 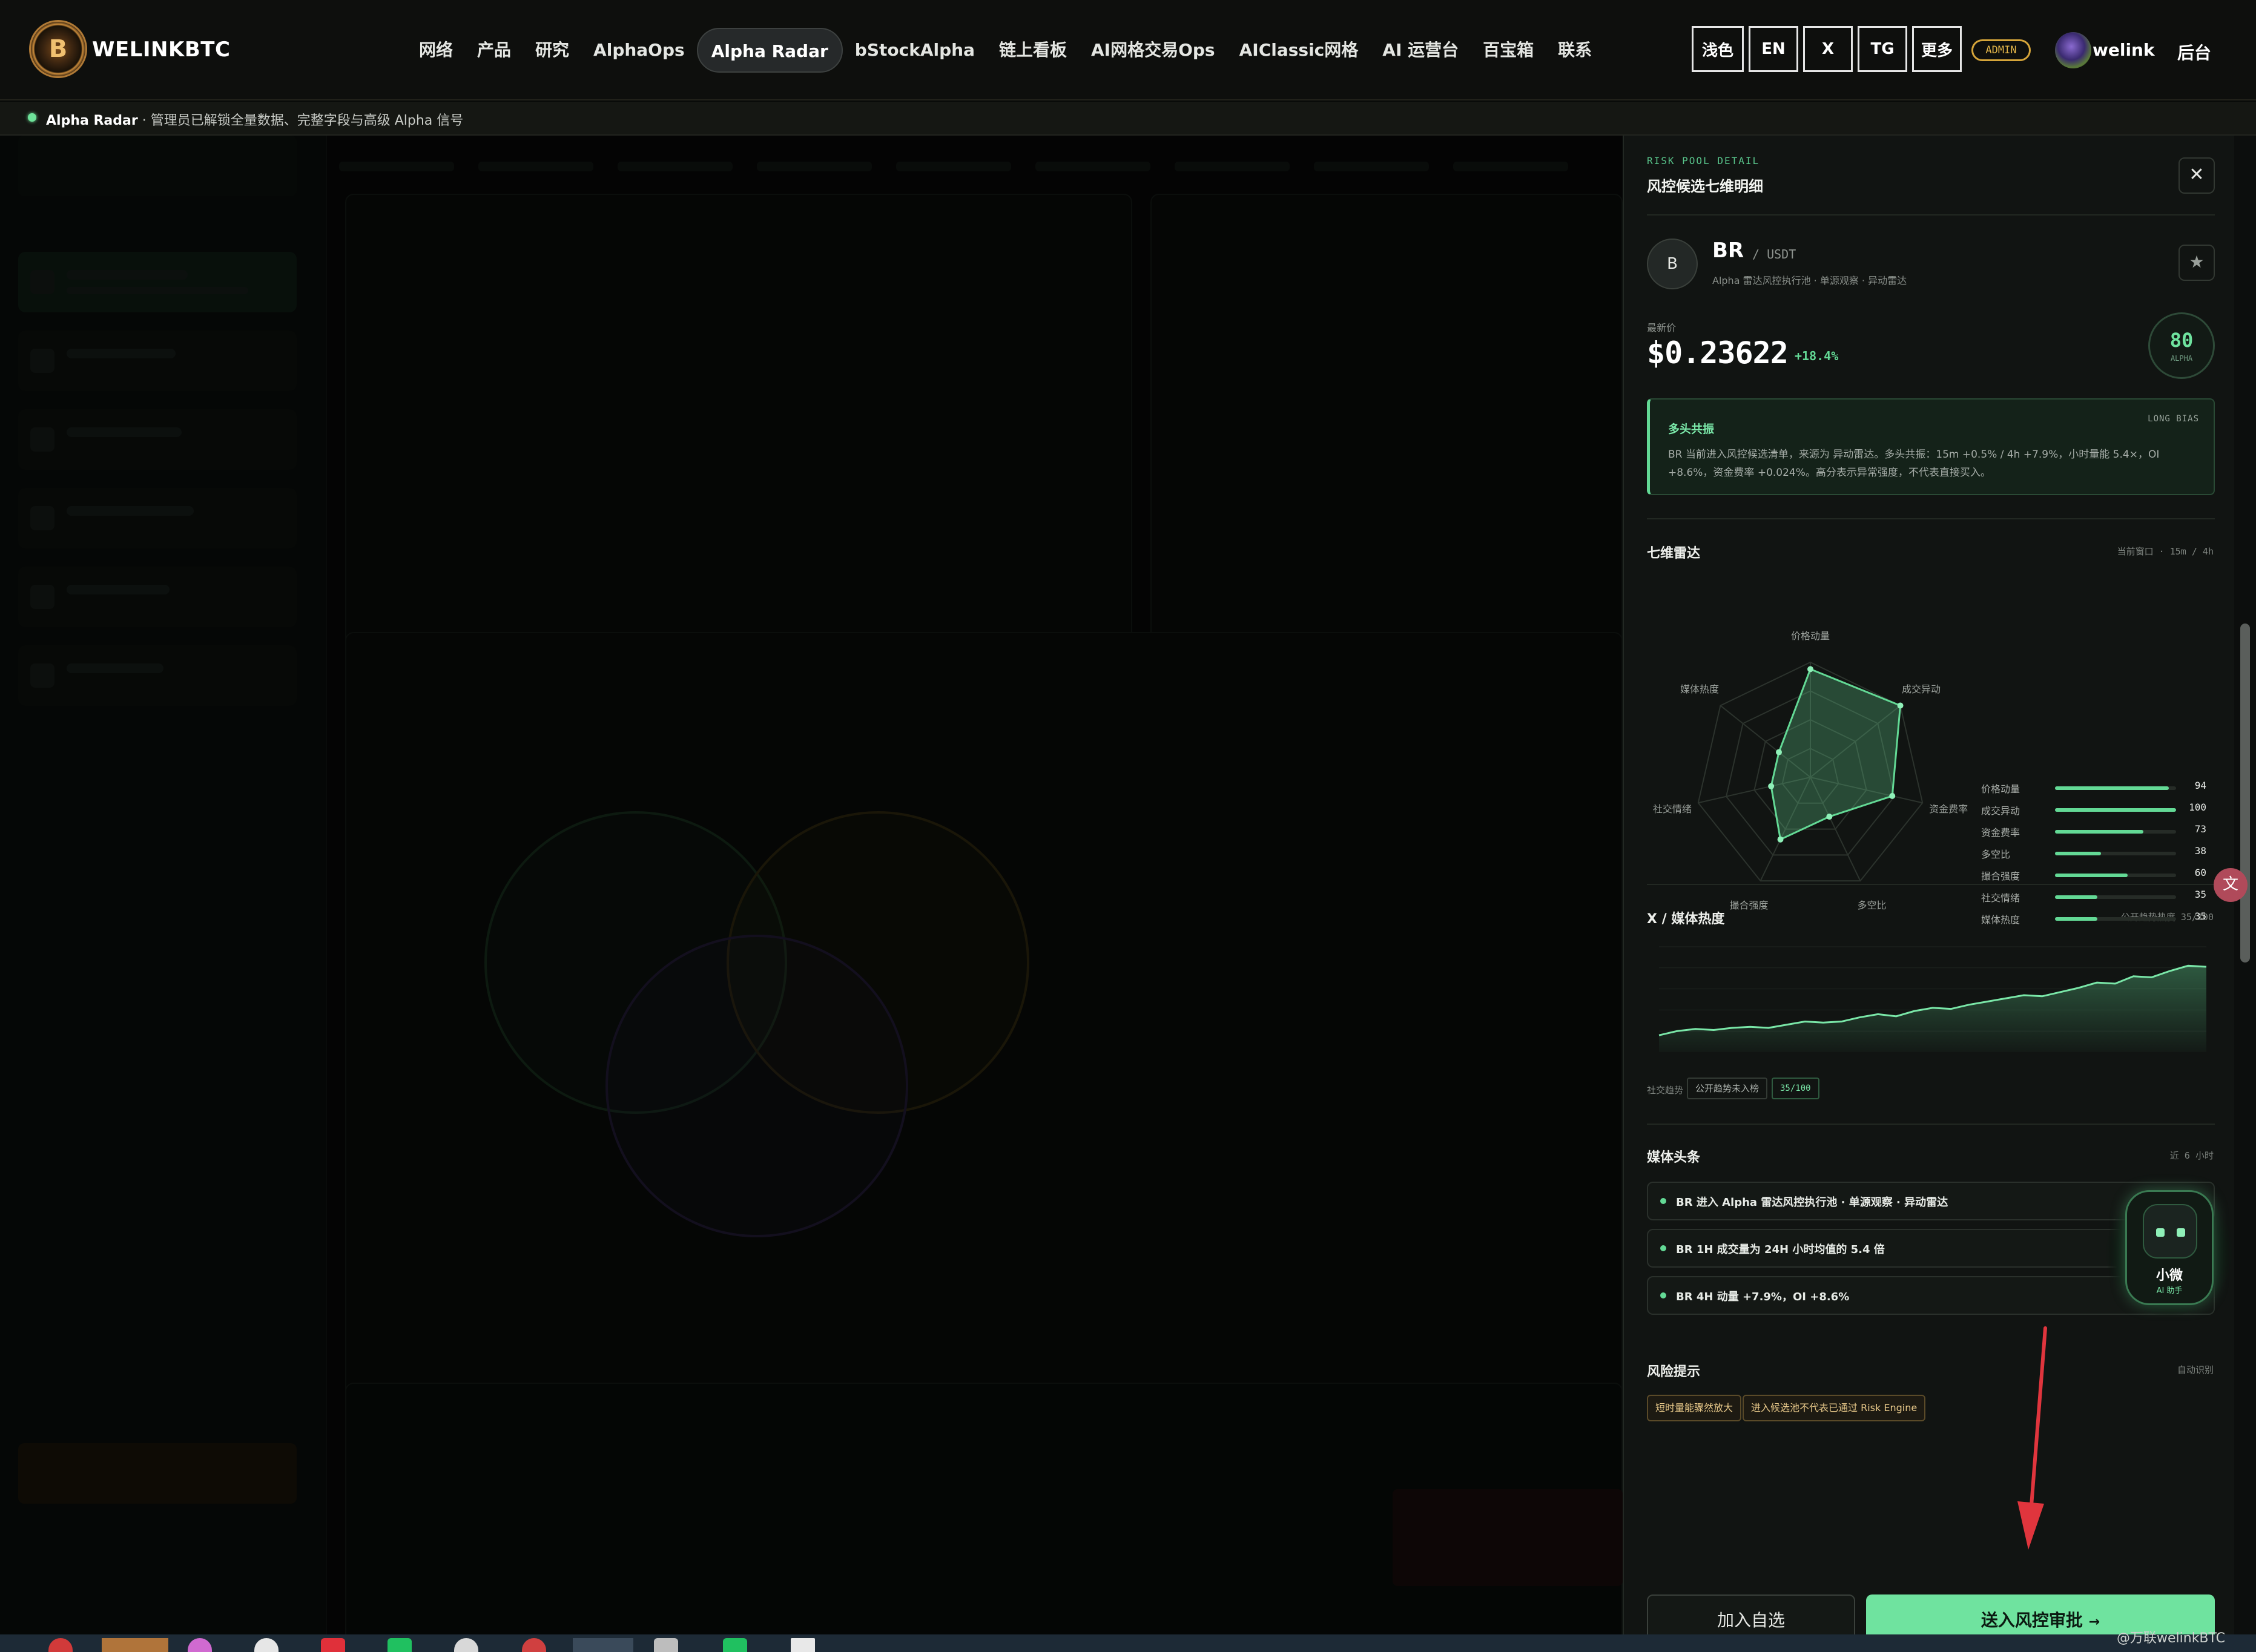 I want to click on nav-link-contact: 联系, so click(x=1575, y=50).